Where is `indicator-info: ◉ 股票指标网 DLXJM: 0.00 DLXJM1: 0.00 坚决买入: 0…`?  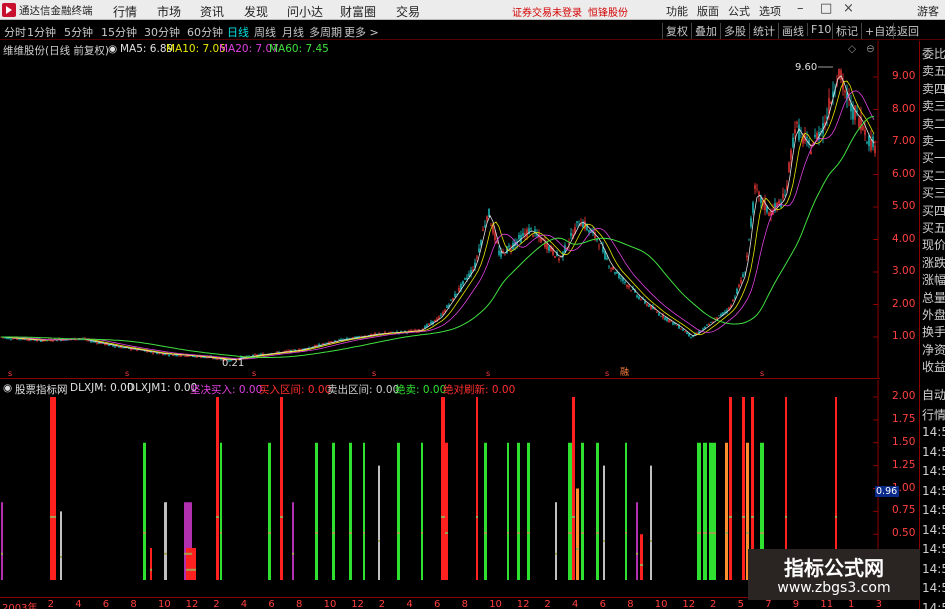
indicator-info: ◉ 股票指标网 DLXJM: 0.00 DLXJM1: 0.00 坚决买入: 0… is located at coordinates (440, 388).